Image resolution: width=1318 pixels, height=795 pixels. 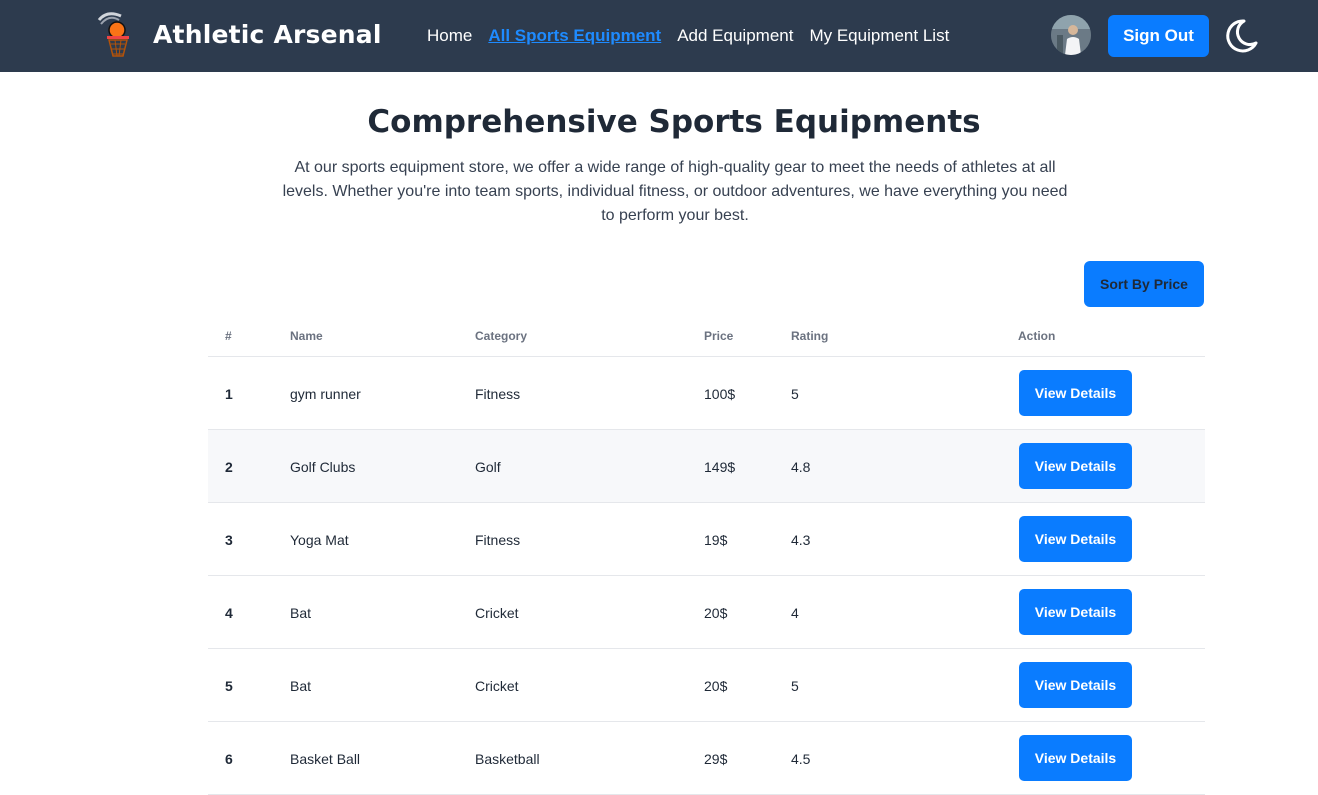 I want to click on table-row: 3 Yoga Mat Fitness 19$ 4.3 View Details, so click(x=706, y=539).